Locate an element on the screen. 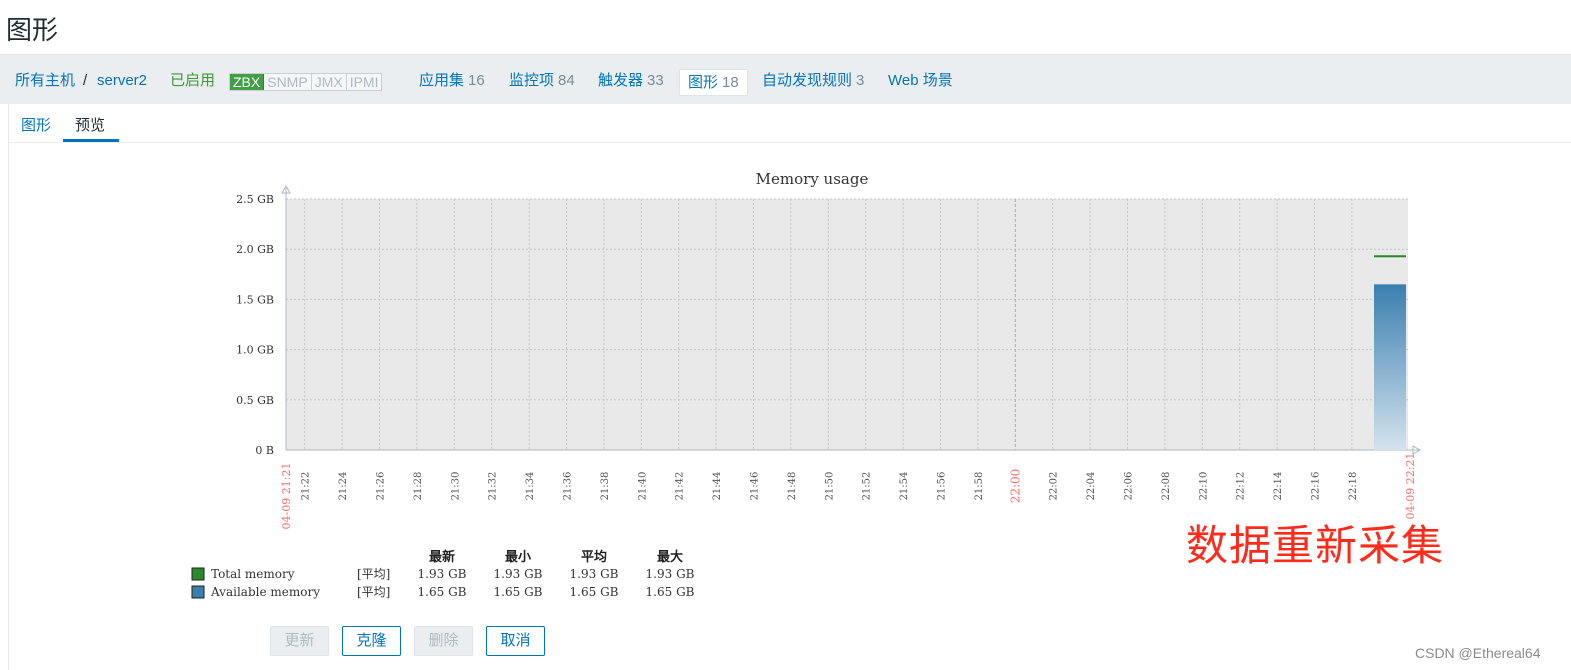  x-tick-label: 21:34 is located at coordinates (530, 486).